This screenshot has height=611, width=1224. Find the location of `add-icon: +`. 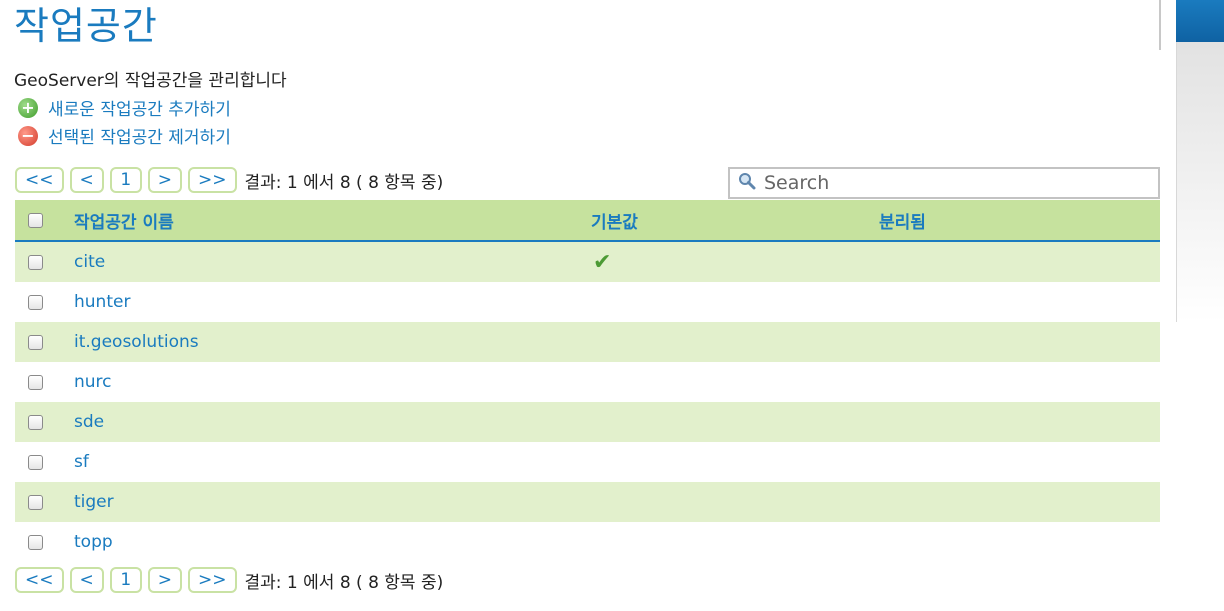

add-icon: + is located at coordinates (28, 107).